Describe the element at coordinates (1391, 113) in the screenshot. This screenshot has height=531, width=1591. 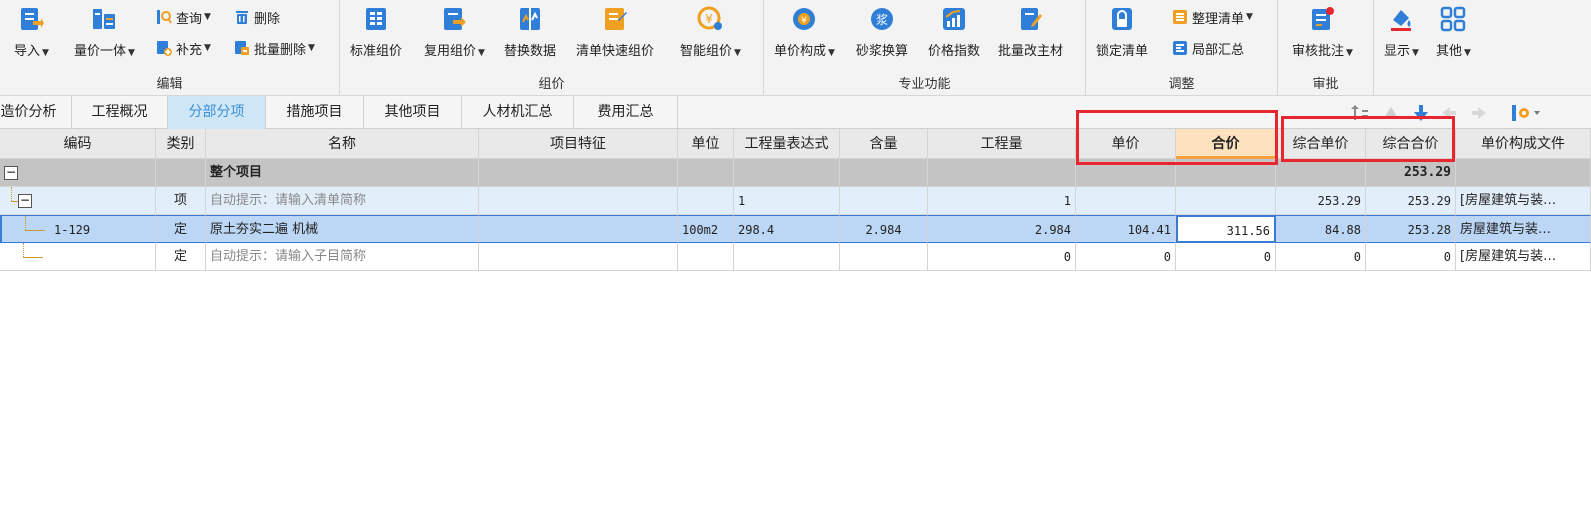
I see `move-up-icon` at that location.